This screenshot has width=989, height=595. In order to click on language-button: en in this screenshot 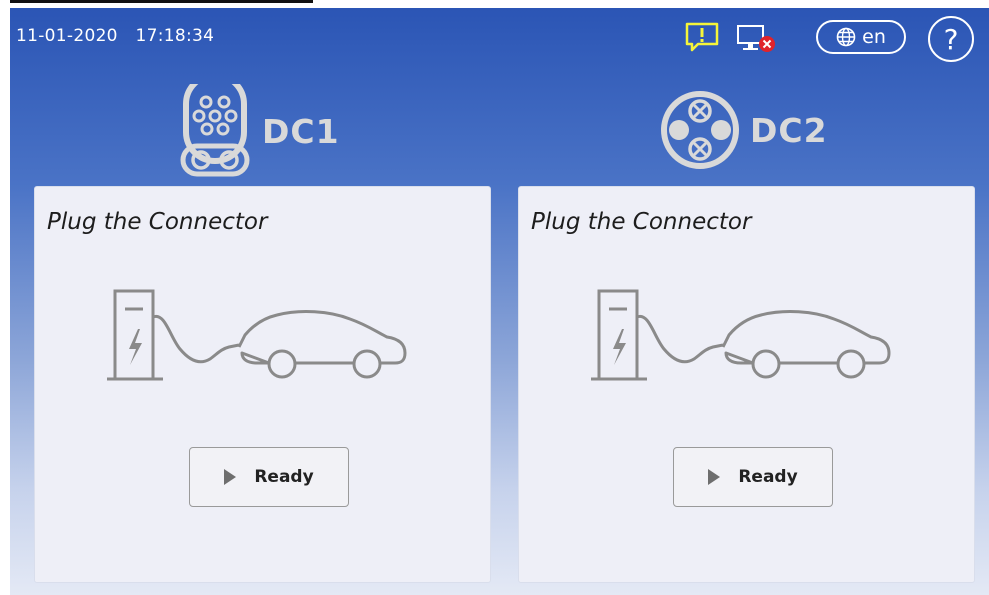, I will do `click(861, 37)`.